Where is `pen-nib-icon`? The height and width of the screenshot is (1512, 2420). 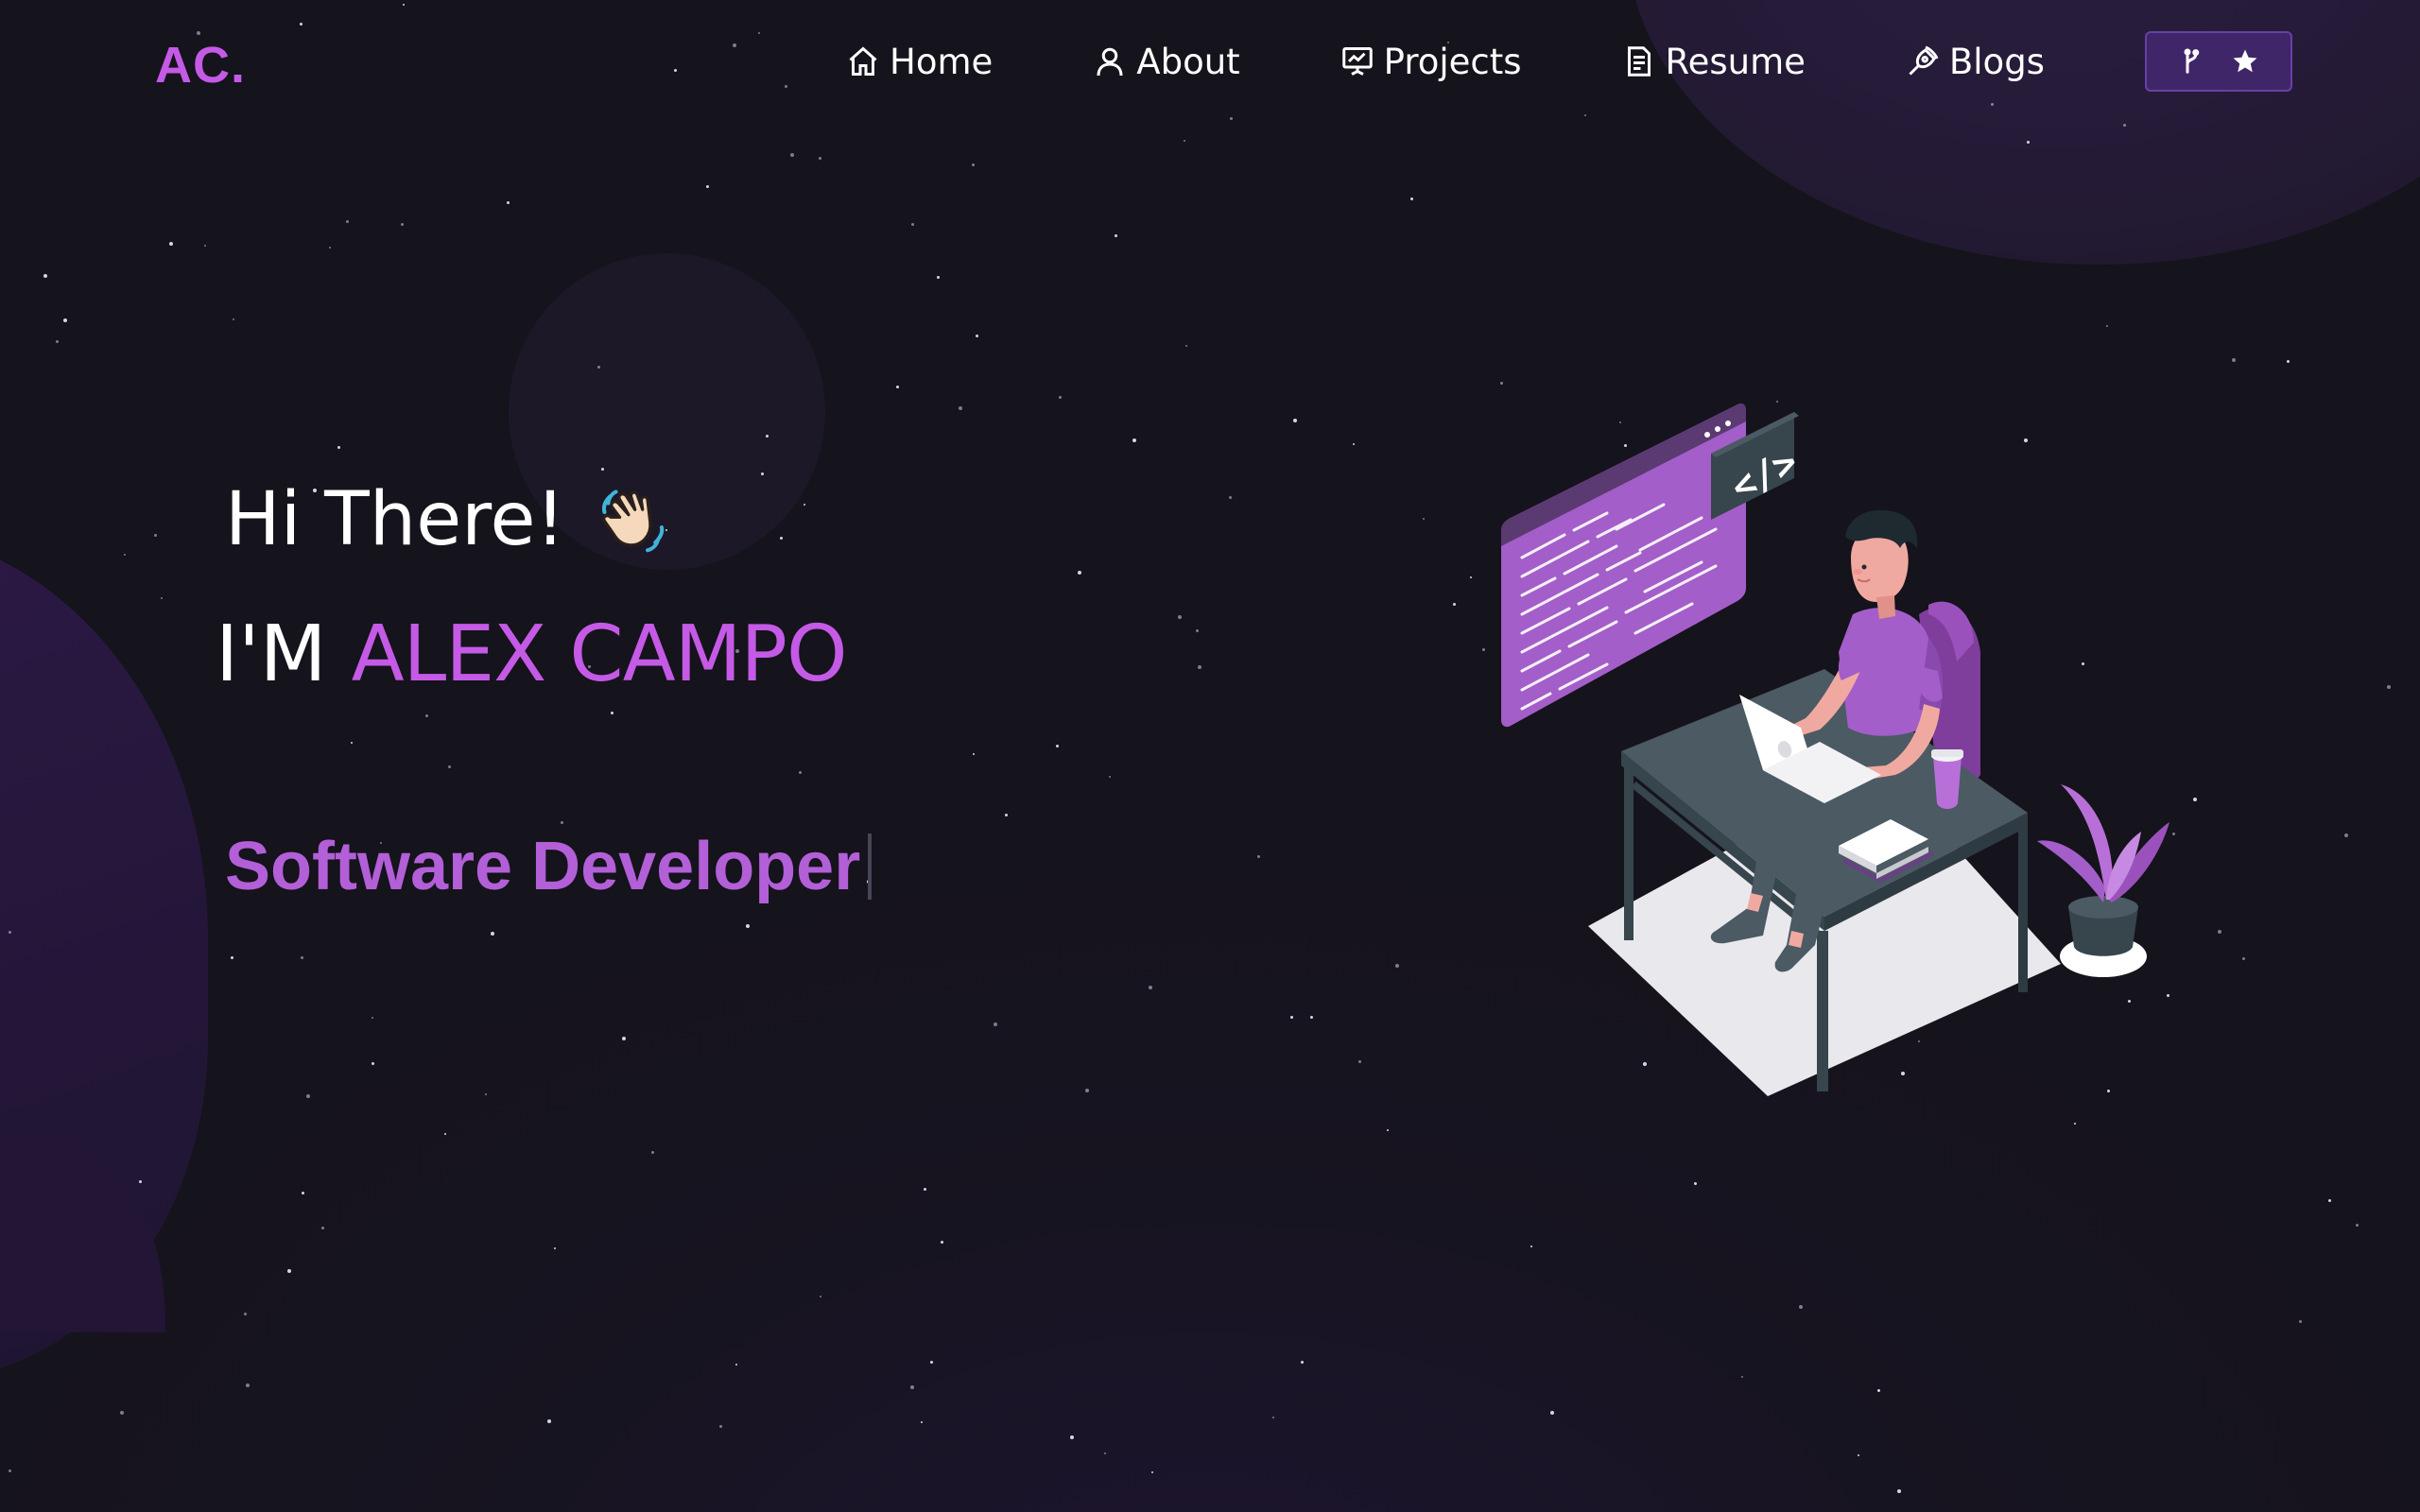 pen-nib-icon is located at coordinates (1924, 60).